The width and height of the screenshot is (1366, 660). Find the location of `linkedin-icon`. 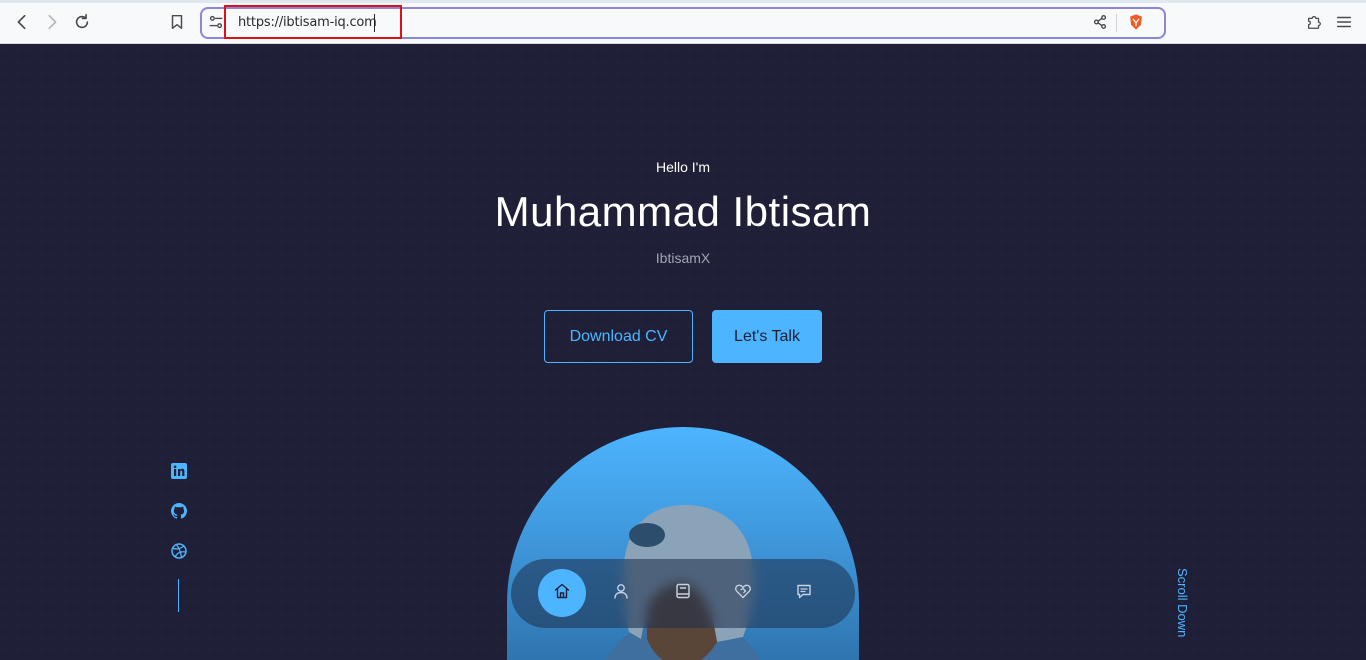

linkedin-icon is located at coordinates (179, 471).